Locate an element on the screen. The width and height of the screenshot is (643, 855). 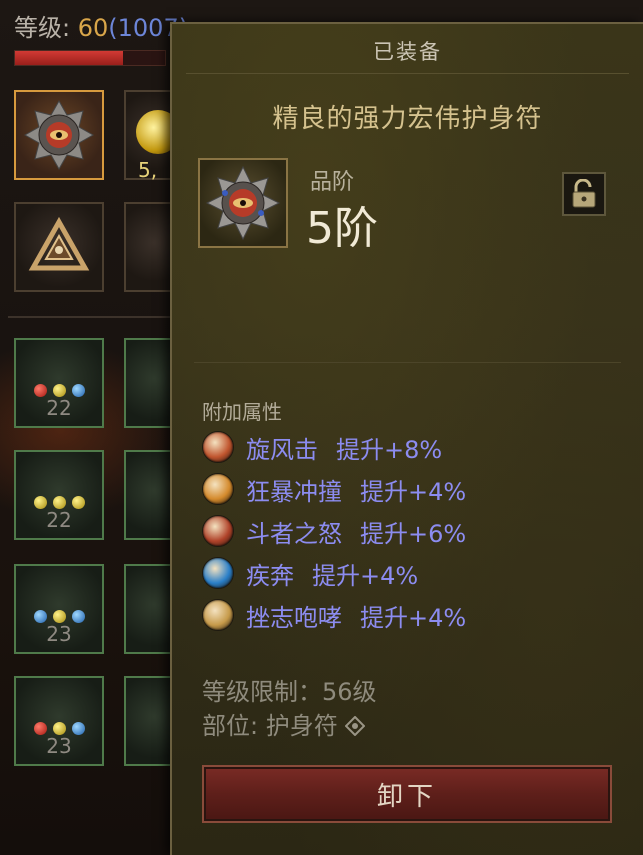
attribute-name: 狂暴冲撞 is located at coordinates (294, 491).